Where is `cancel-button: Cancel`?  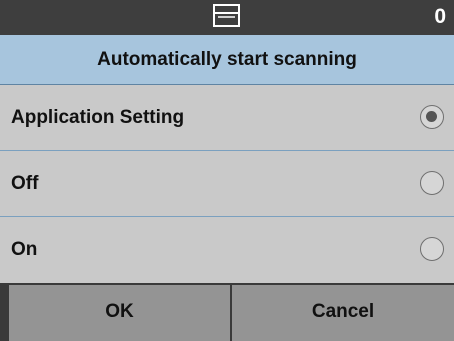
cancel-button: Cancel is located at coordinates (343, 313).